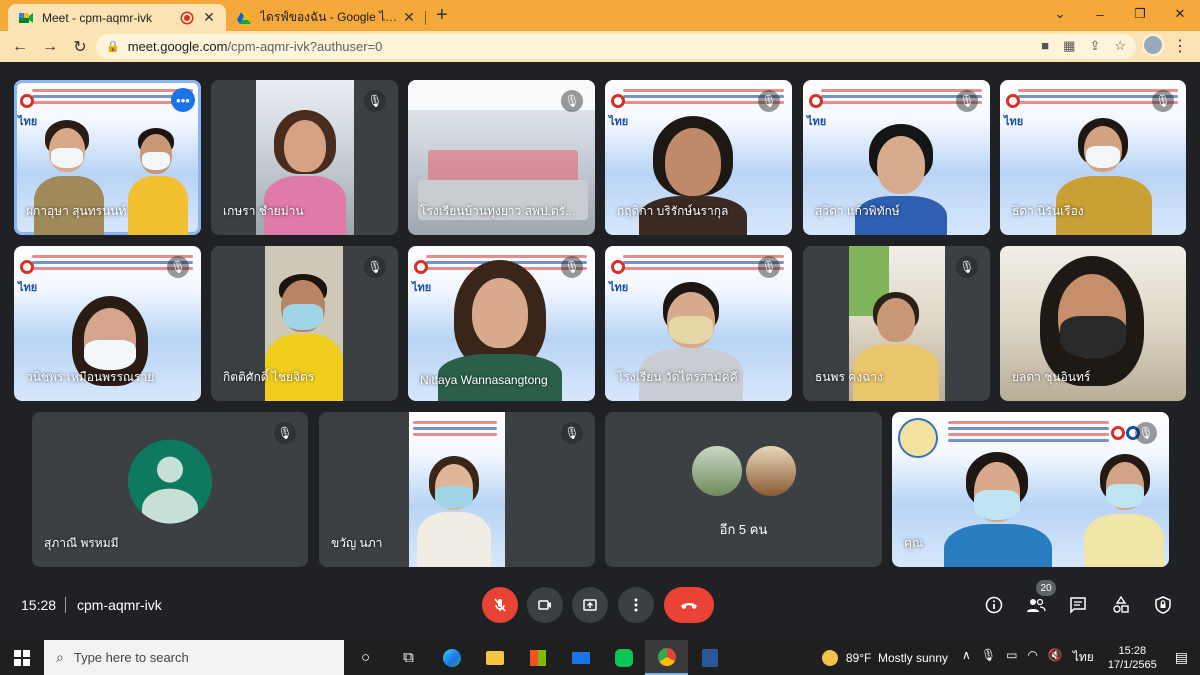 The width and height of the screenshot is (1200, 675). I want to click on tab-title: Meet - cpm-aqmr-ivk, so click(97, 17).